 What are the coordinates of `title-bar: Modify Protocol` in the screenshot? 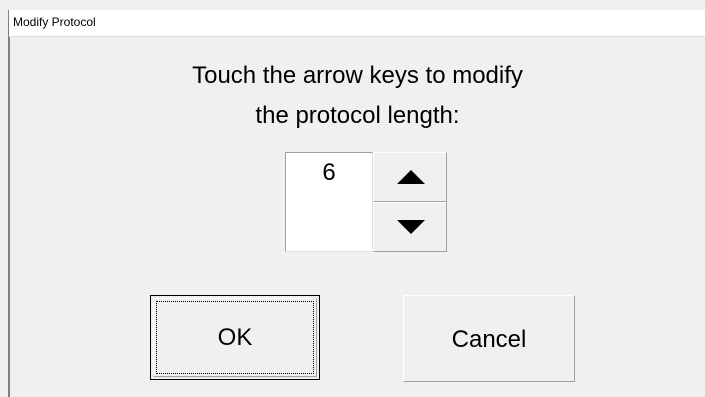 It's located at (357, 23).